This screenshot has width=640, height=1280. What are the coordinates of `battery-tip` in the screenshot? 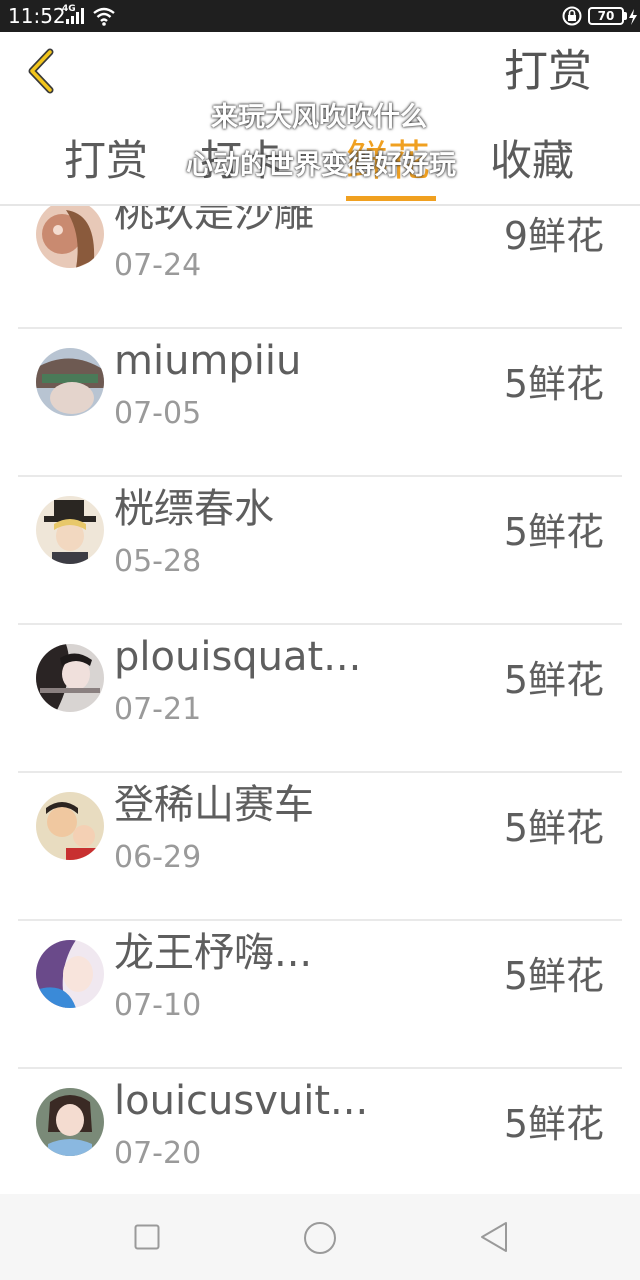 It's located at (625, 16).